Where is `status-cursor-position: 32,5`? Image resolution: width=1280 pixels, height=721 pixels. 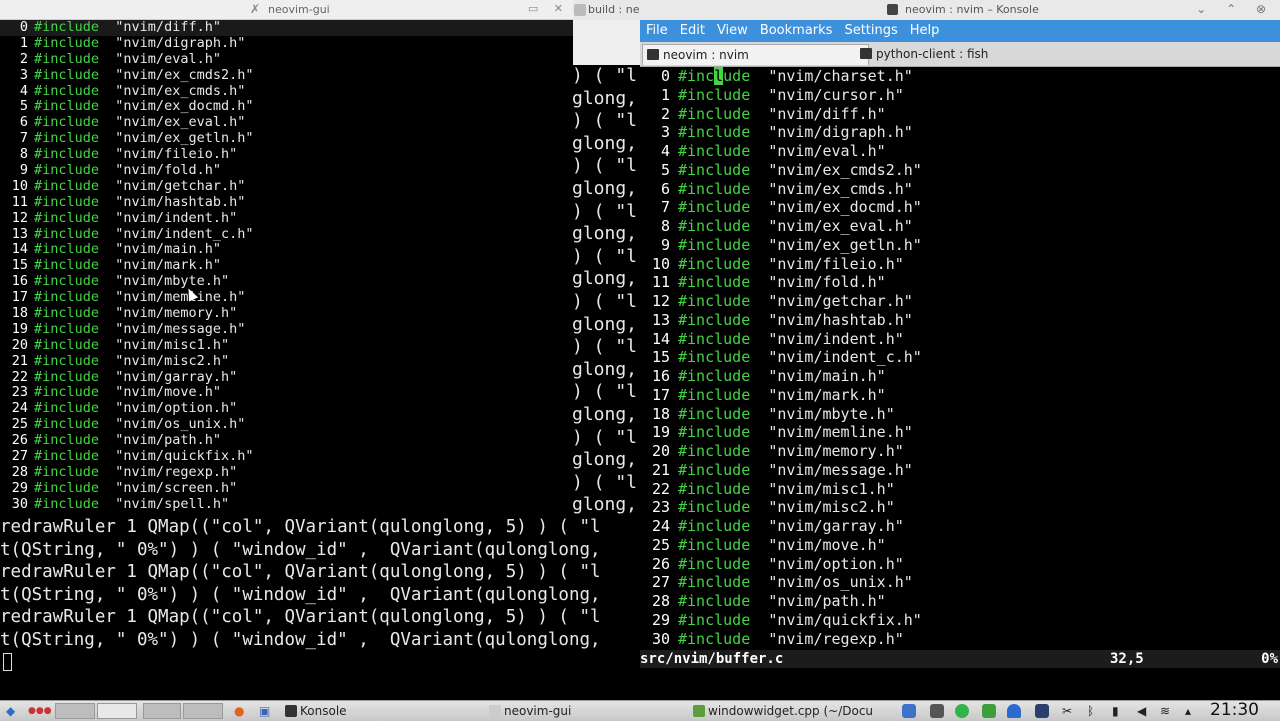
status-cursor-position: 32,5 is located at coordinates (1127, 659).